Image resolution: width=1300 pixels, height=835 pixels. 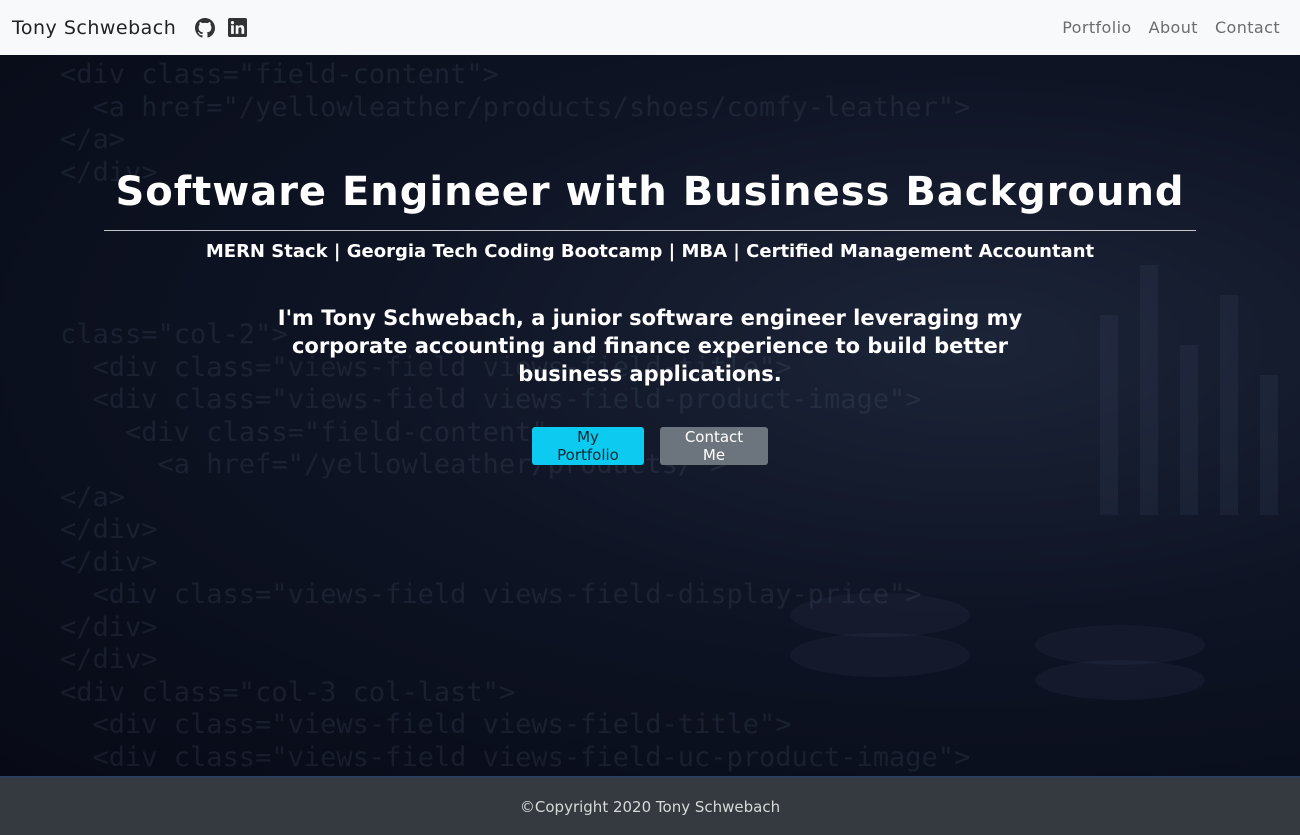 I want to click on hero-buttons: My Portfolio Contact Me, so click(x=650, y=446).